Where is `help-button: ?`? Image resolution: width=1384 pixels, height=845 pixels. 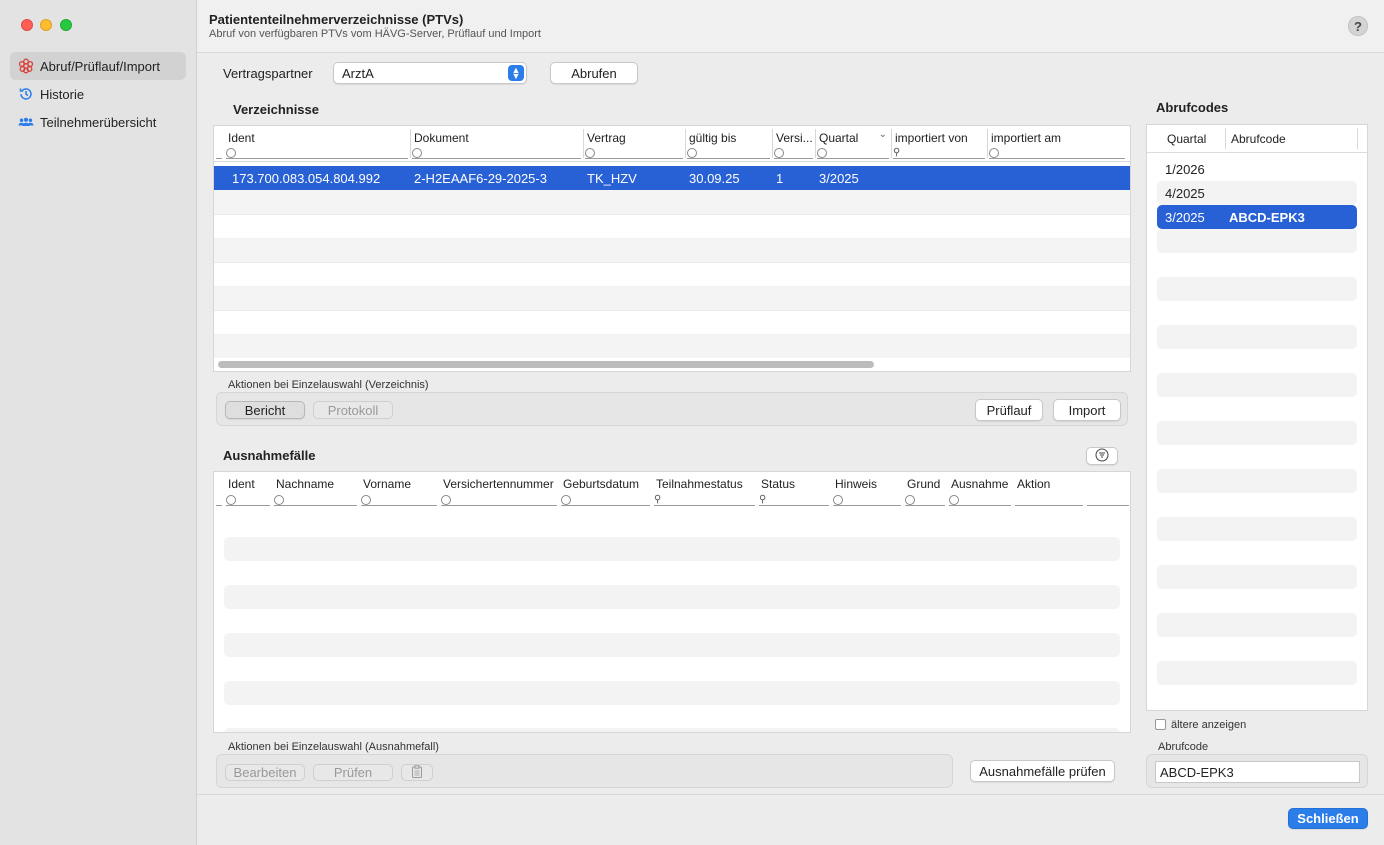 help-button: ? is located at coordinates (1358, 26).